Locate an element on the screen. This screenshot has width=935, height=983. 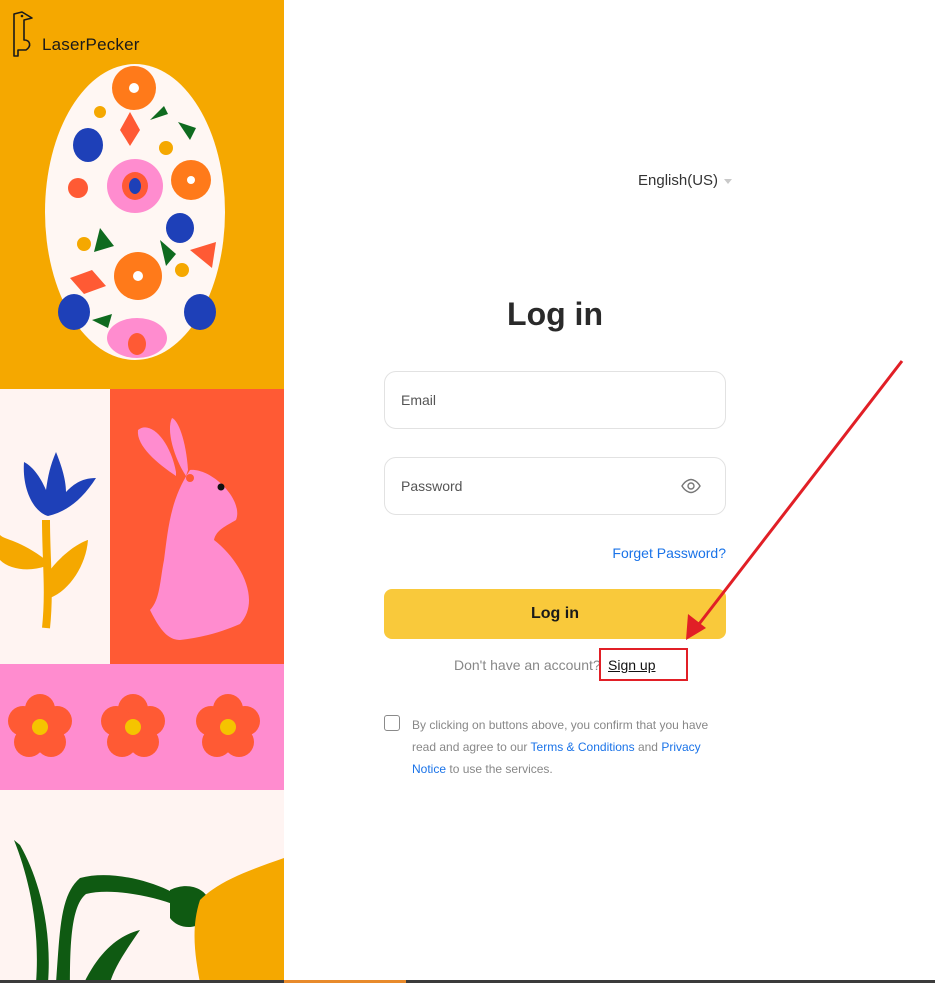
consent-checkbox is located at coordinates (392, 723).